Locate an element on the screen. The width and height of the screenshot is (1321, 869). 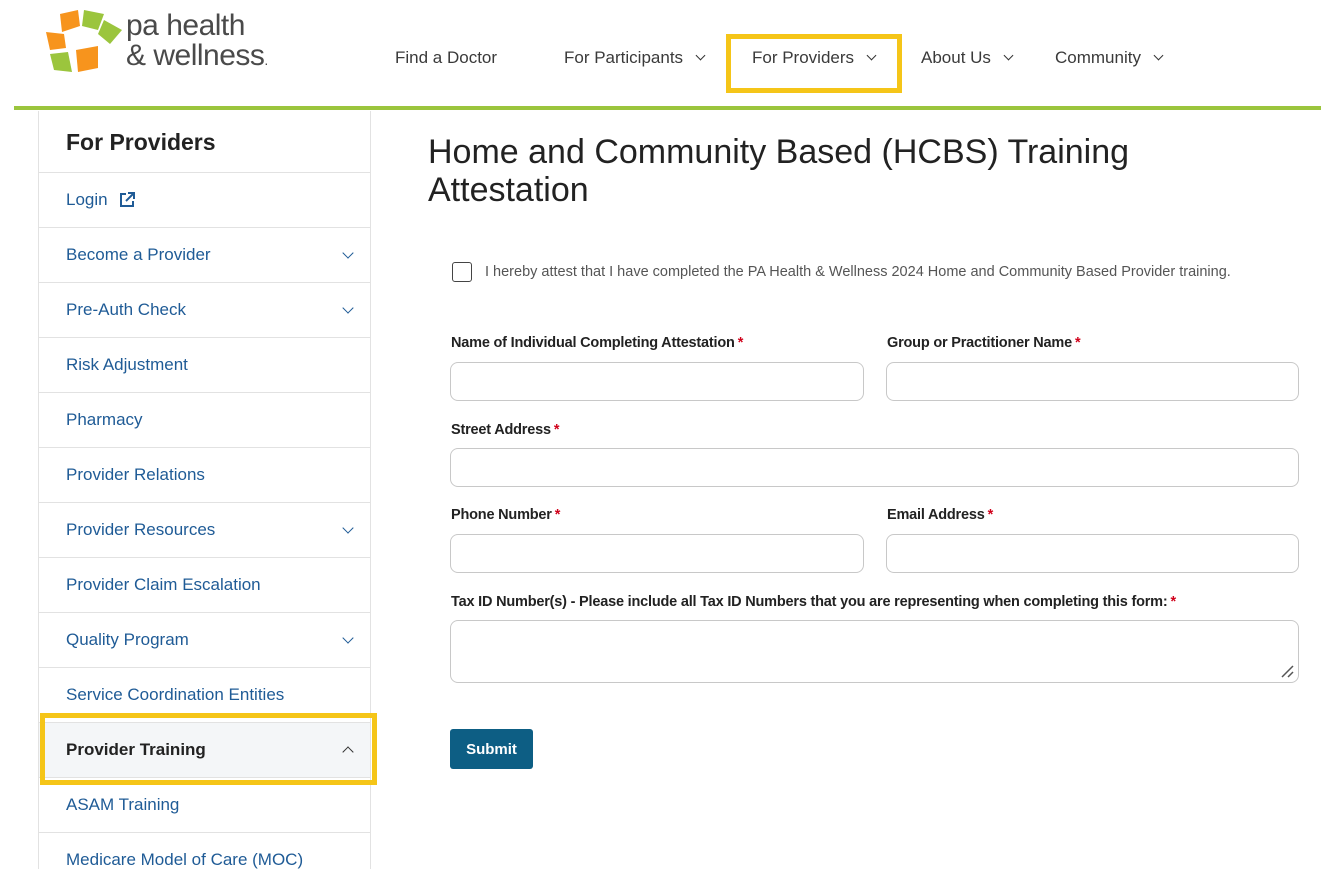
nav-community: Community is located at coordinates (1109, 58).